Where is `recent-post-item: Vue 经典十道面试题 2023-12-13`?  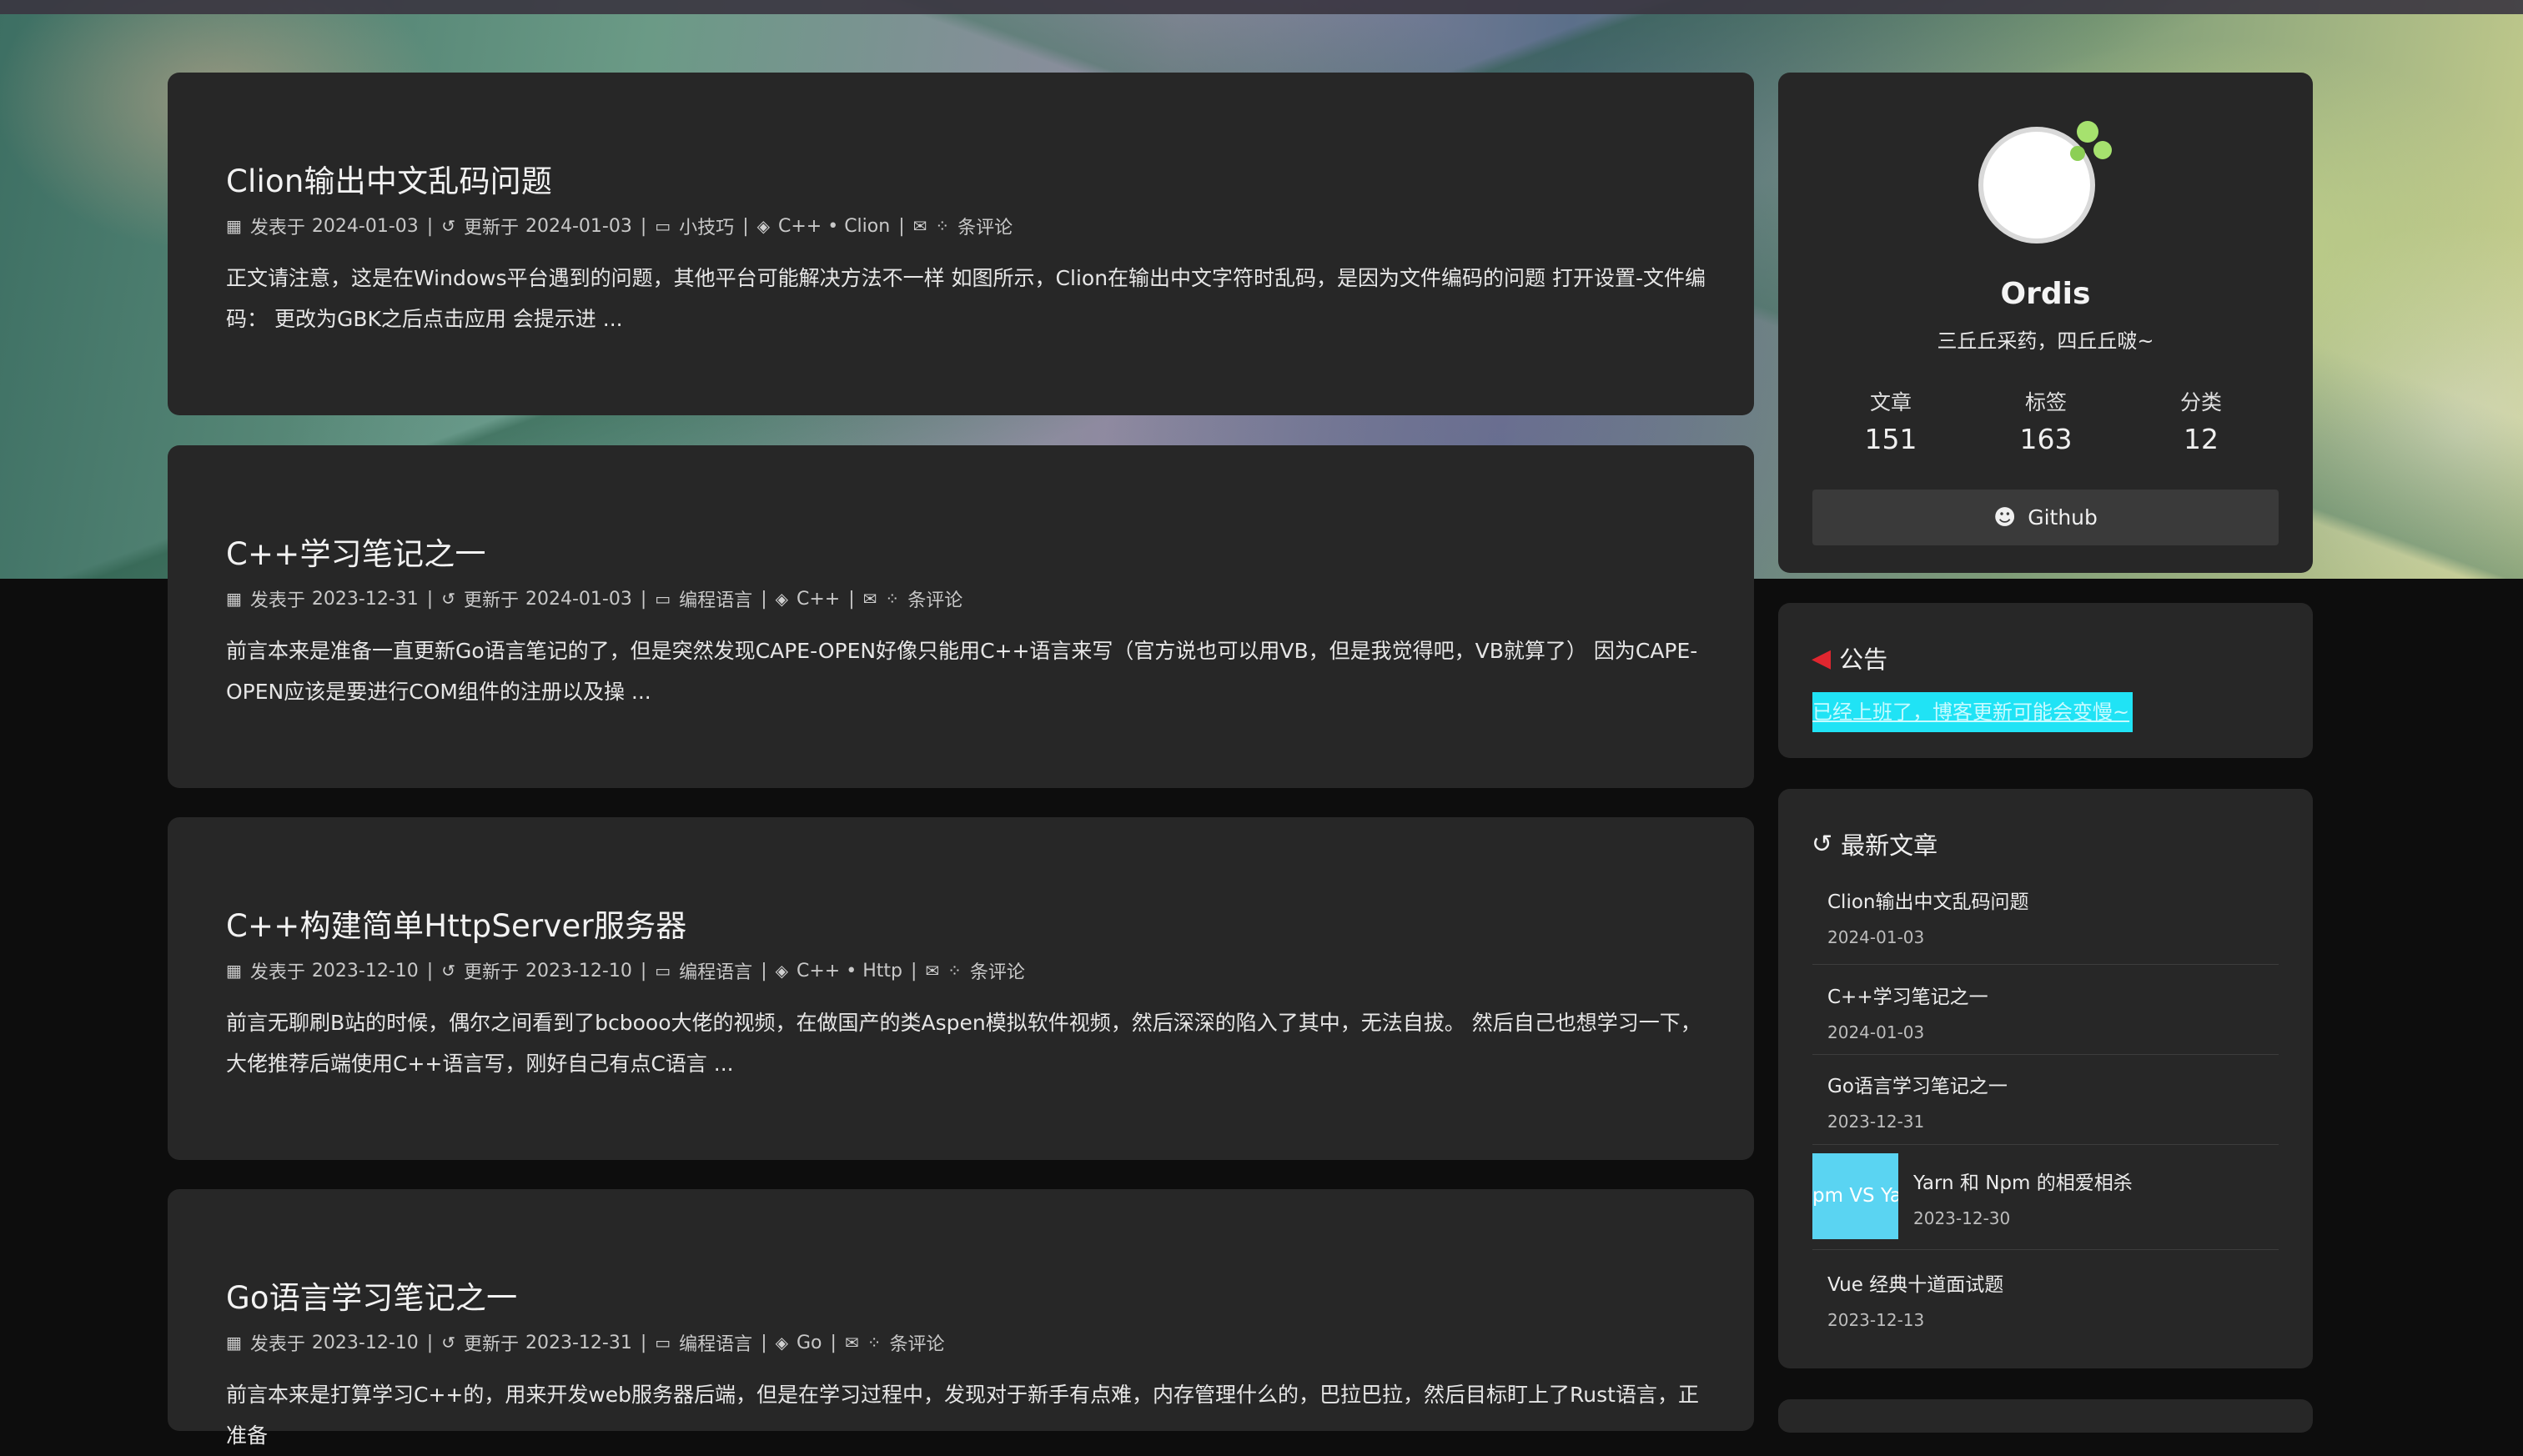
recent-post-item: Vue 经典十道面试题 2023-12-13 is located at coordinates (2045, 1299).